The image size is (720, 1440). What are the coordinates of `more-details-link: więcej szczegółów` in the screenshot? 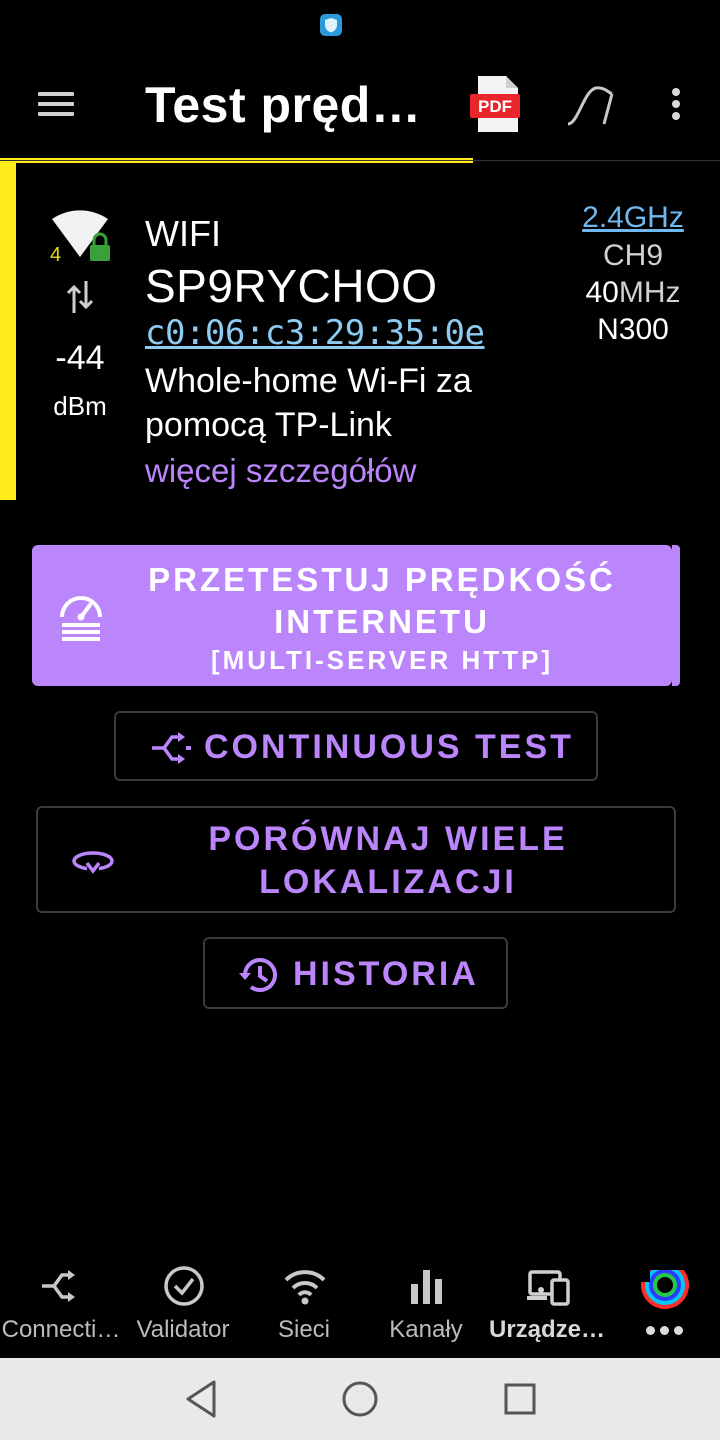 It's located at (280, 471).